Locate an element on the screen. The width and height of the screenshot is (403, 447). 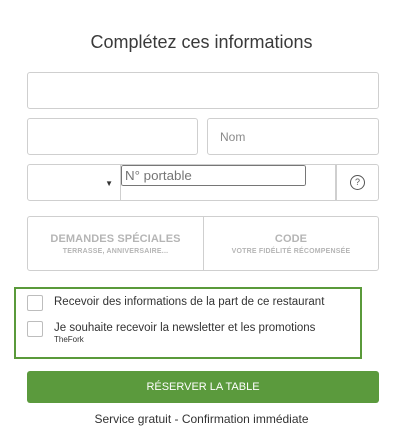
firstname-field is located at coordinates (112, 136).